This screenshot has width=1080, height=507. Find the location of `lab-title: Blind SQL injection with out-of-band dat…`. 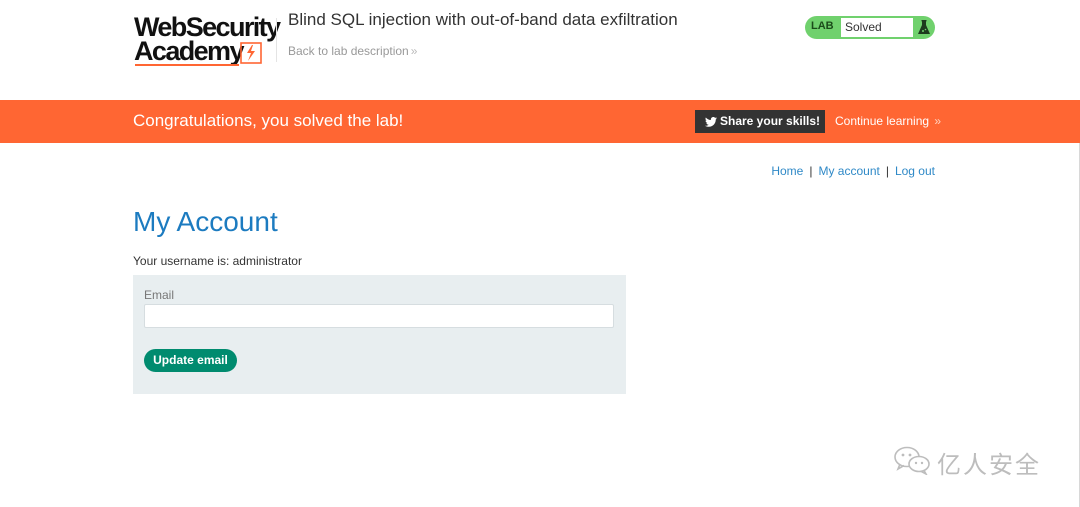

lab-title: Blind SQL injection with out-of-band dat… is located at coordinates (483, 19).